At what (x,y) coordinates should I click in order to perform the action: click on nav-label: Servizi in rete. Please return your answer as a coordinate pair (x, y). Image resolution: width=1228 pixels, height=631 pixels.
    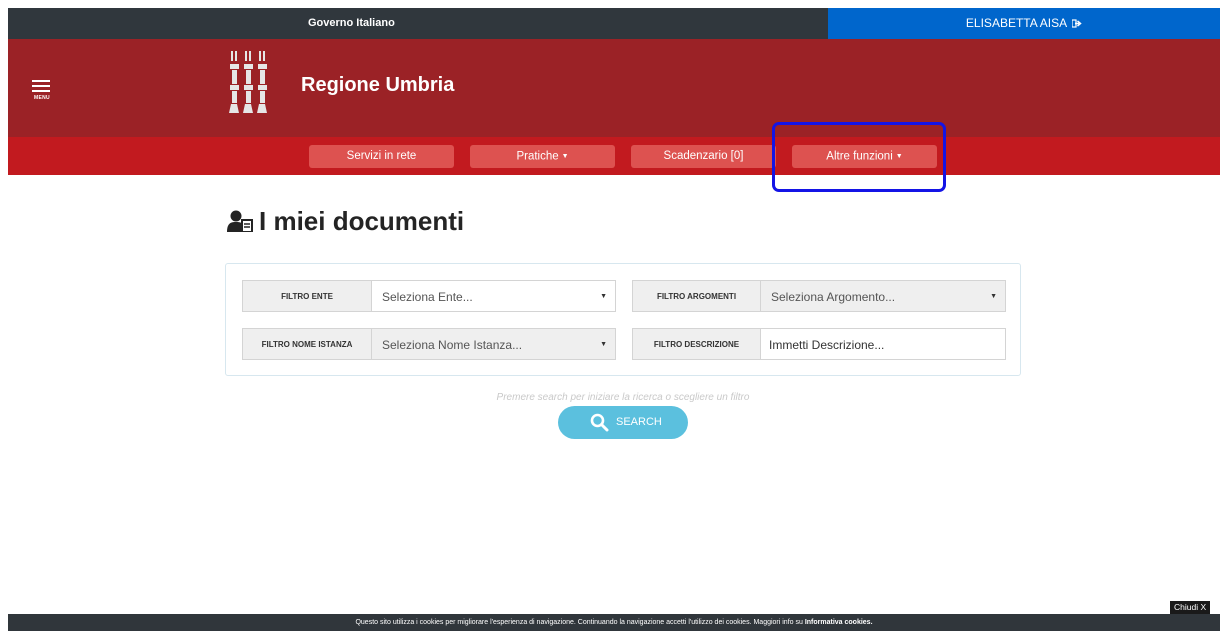
    Looking at the image, I should click on (381, 156).